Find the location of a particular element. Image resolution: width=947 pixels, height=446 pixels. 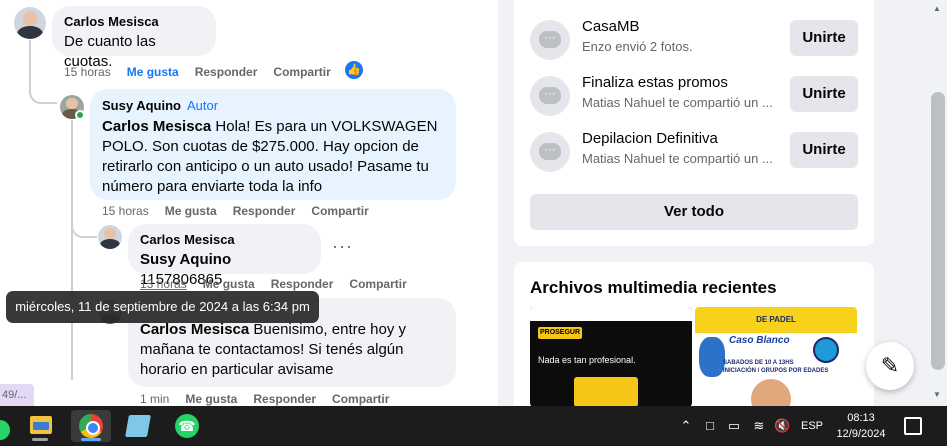

brand-logo: PROSEGUR is located at coordinates (560, 333).